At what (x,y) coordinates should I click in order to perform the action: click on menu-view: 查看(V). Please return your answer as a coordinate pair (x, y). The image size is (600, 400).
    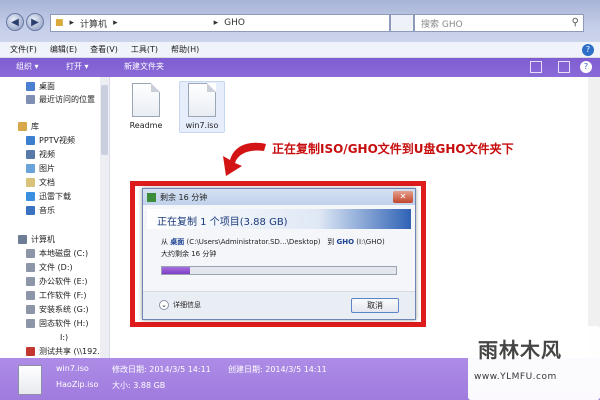
    Looking at the image, I should click on (104, 49).